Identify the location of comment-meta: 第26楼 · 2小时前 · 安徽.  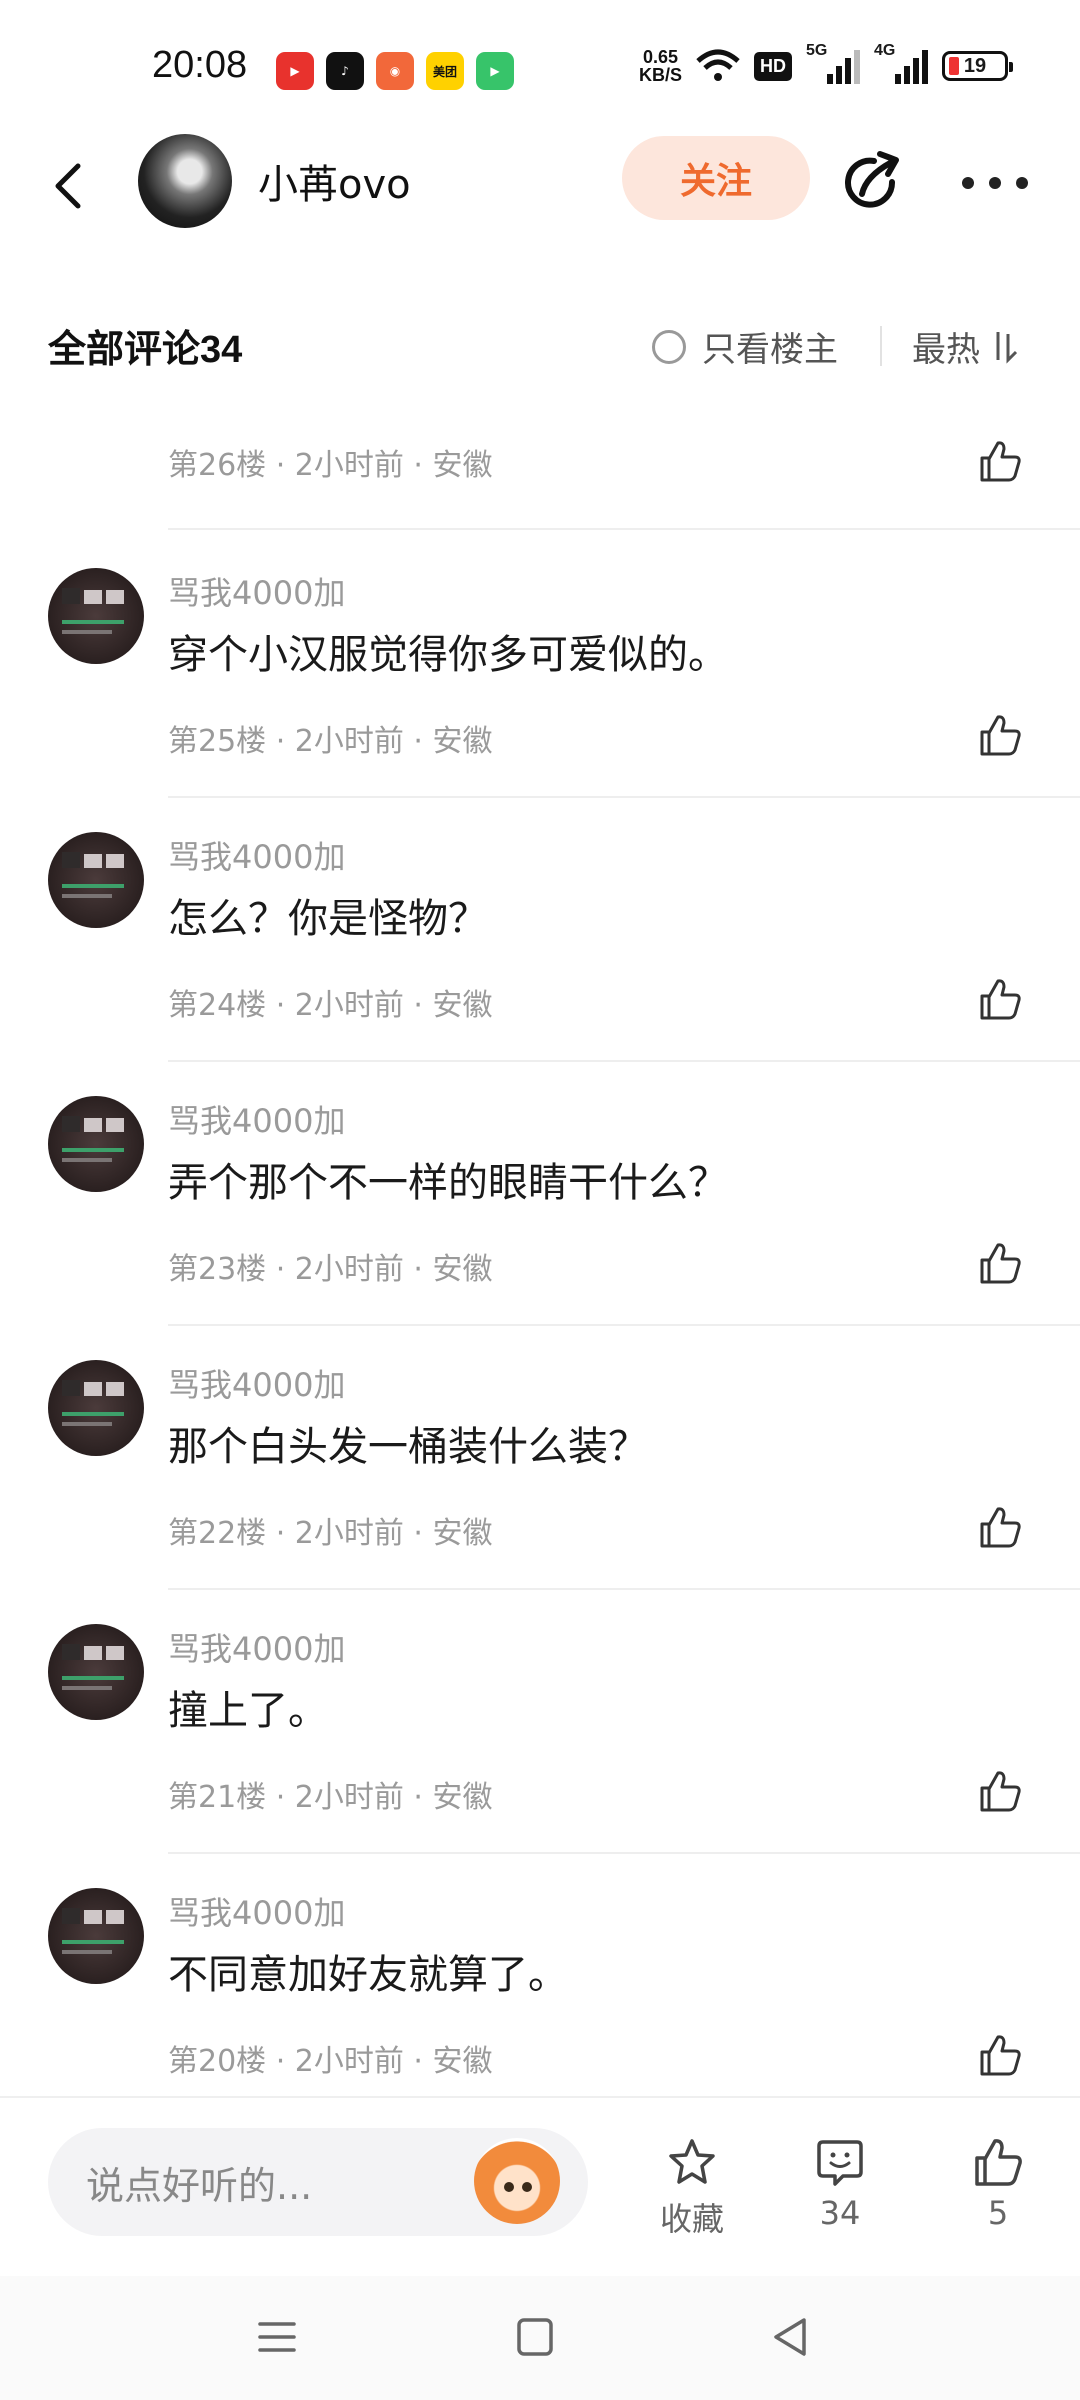
(330, 465).